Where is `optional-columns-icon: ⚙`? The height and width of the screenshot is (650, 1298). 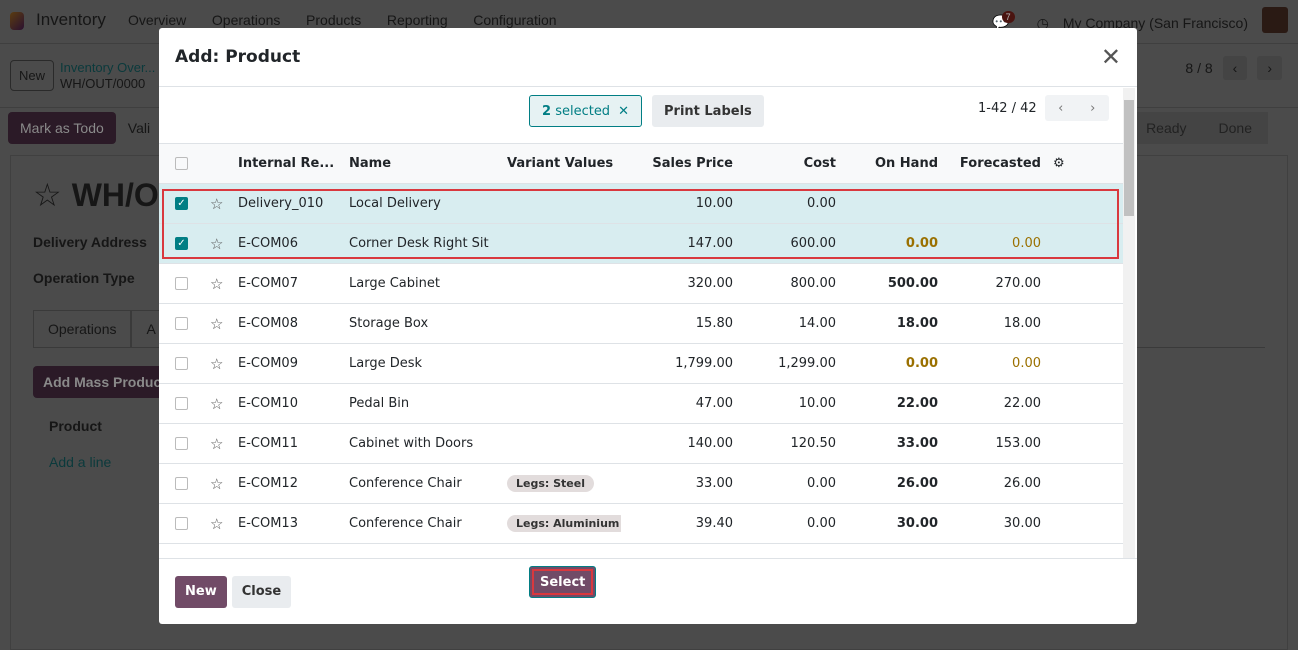
optional-columns-icon: ⚙ is located at coordinates (1085, 163).